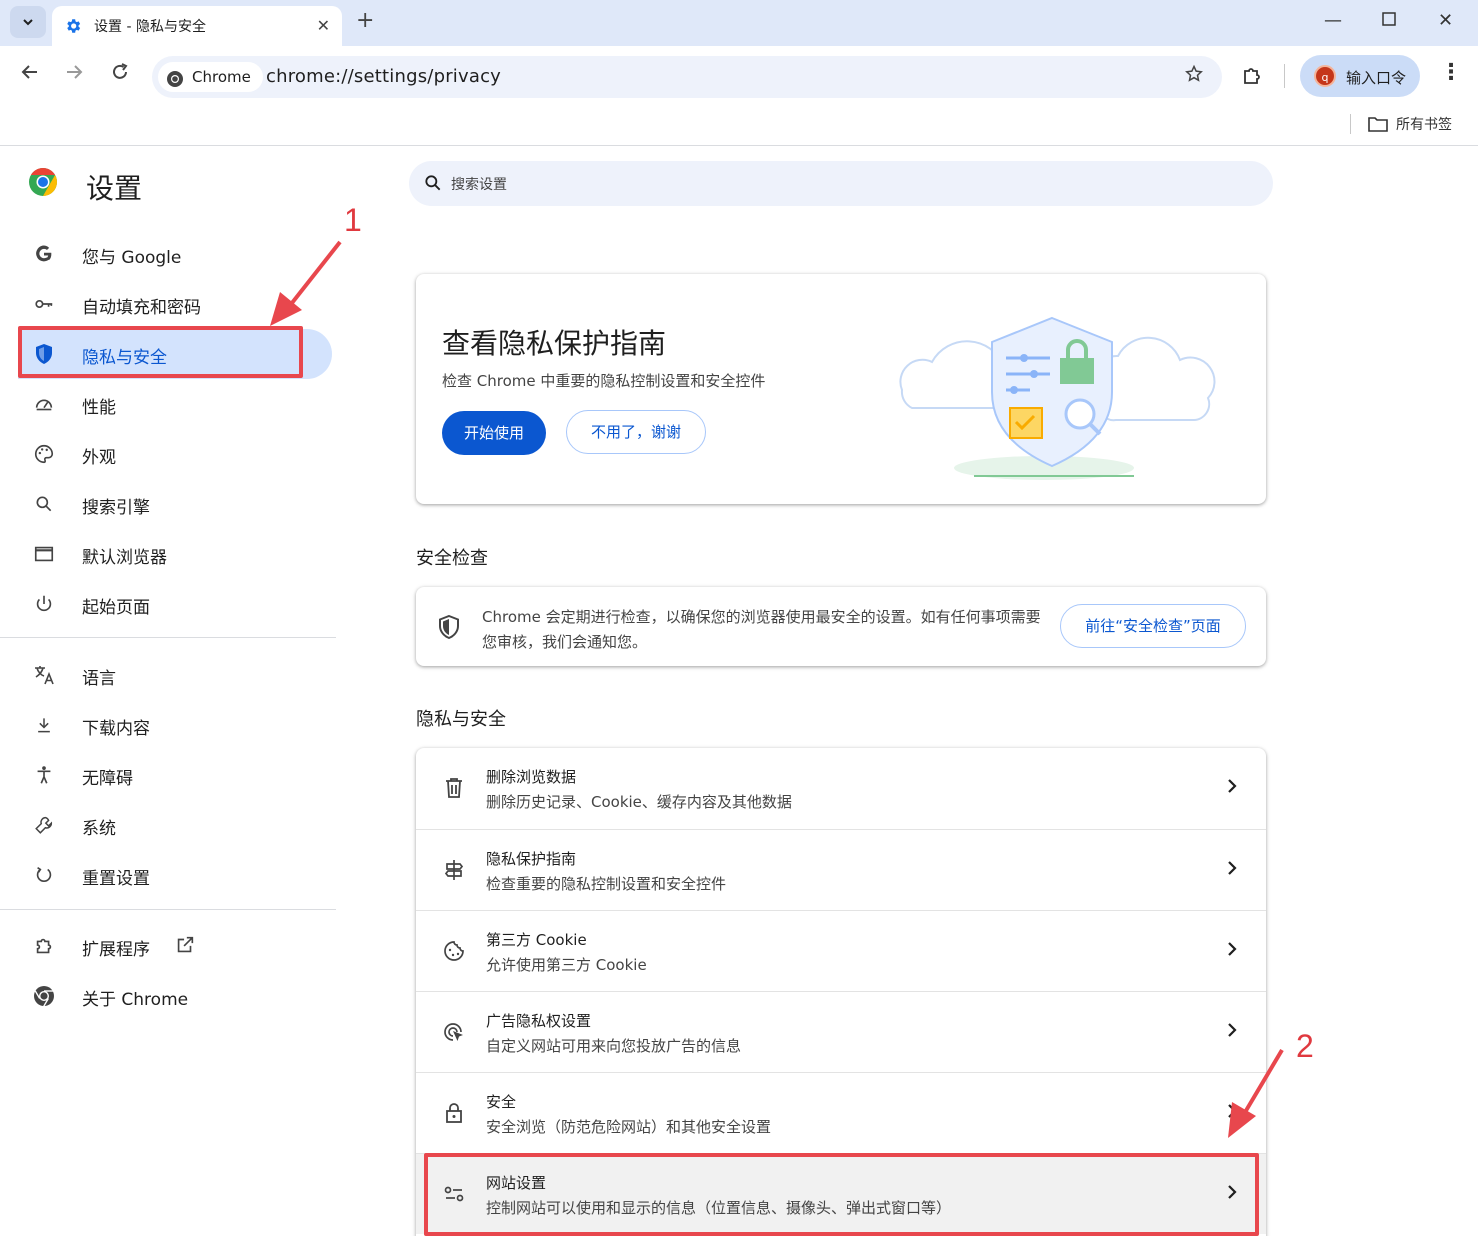 Image resolution: width=1478 pixels, height=1236 pixels. I want to click on folder-icon, so click(1378, 124).